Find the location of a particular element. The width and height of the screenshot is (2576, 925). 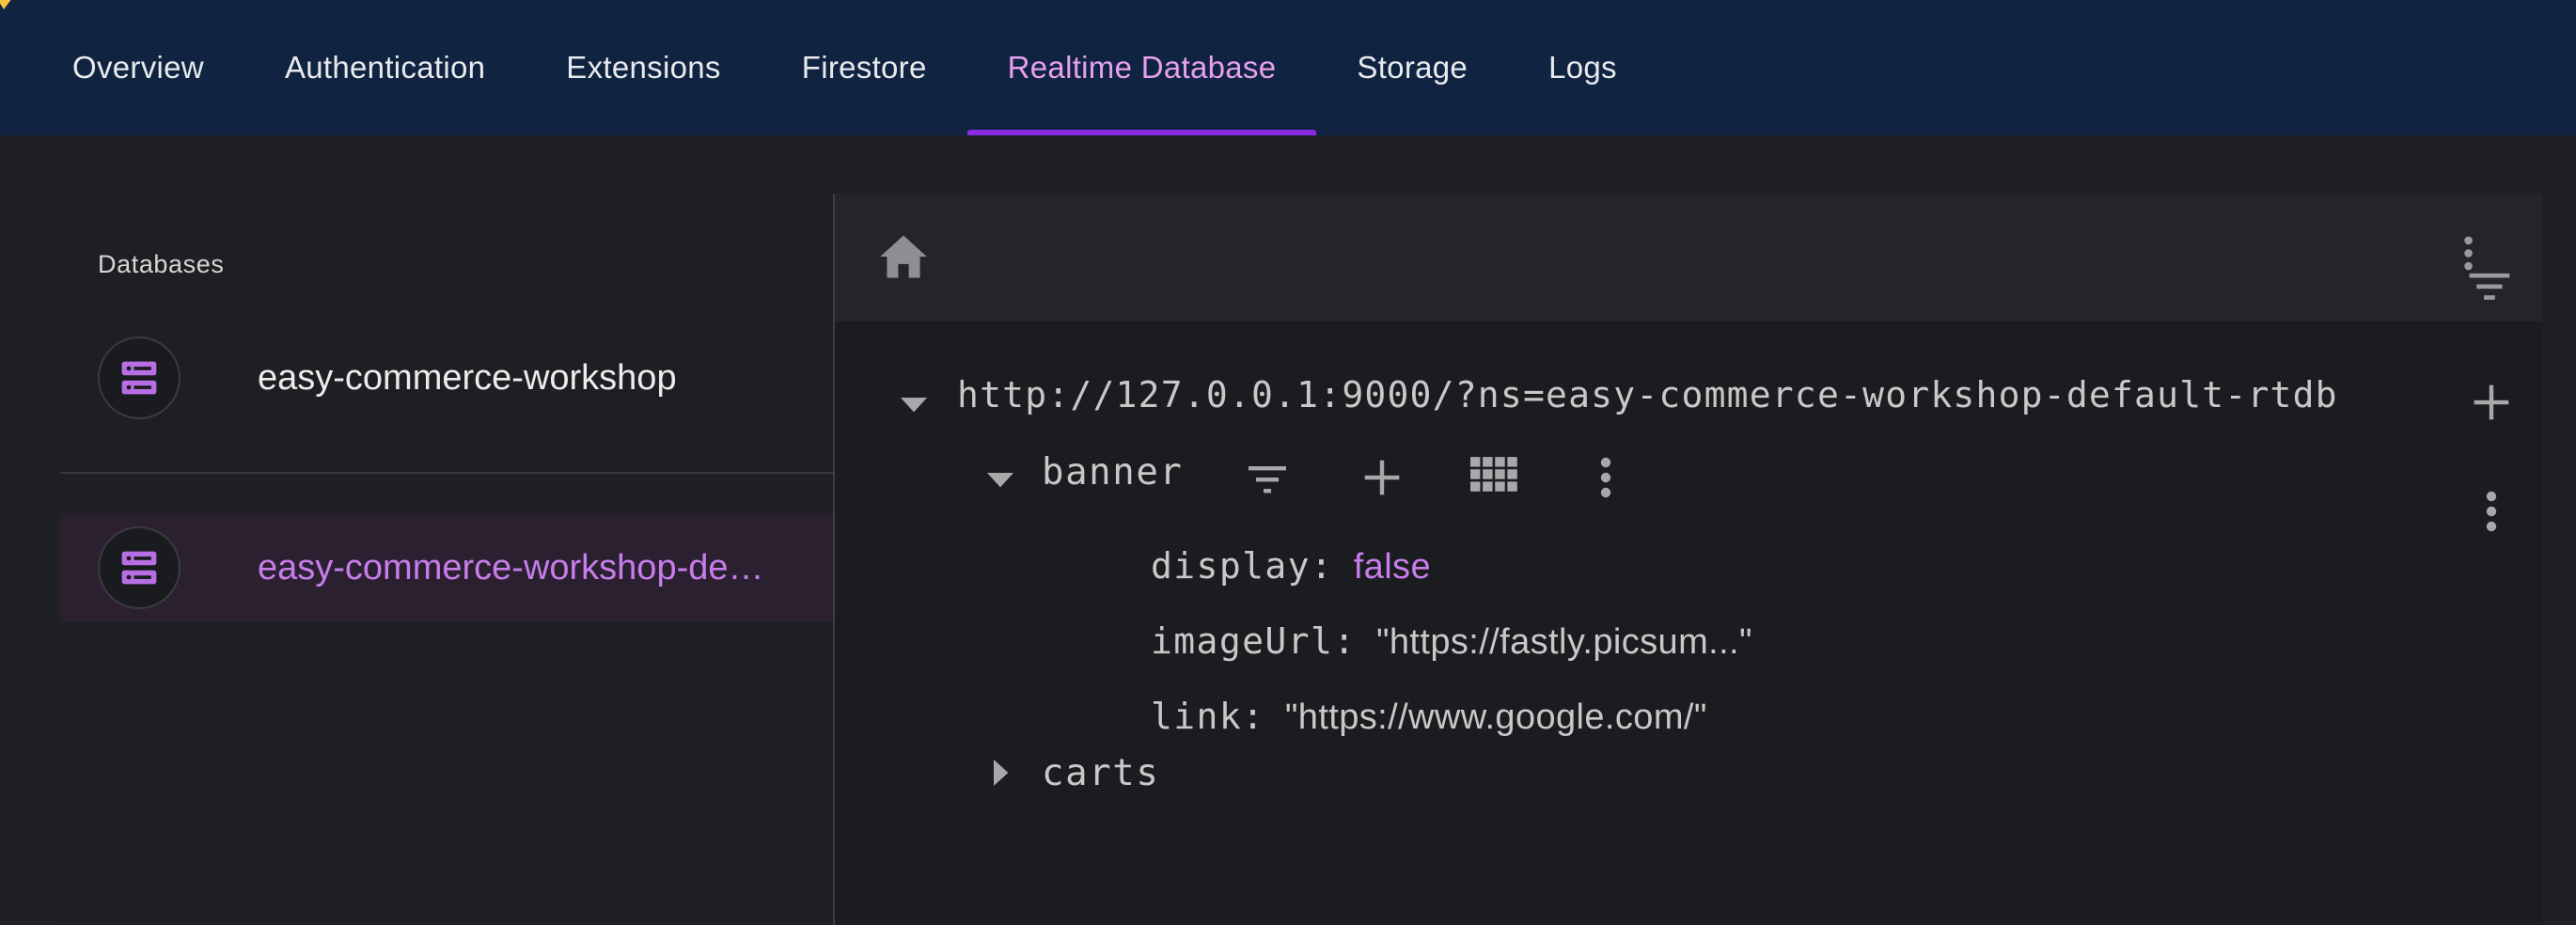

filter-menu-icon is located at coordinates (2488, 268).